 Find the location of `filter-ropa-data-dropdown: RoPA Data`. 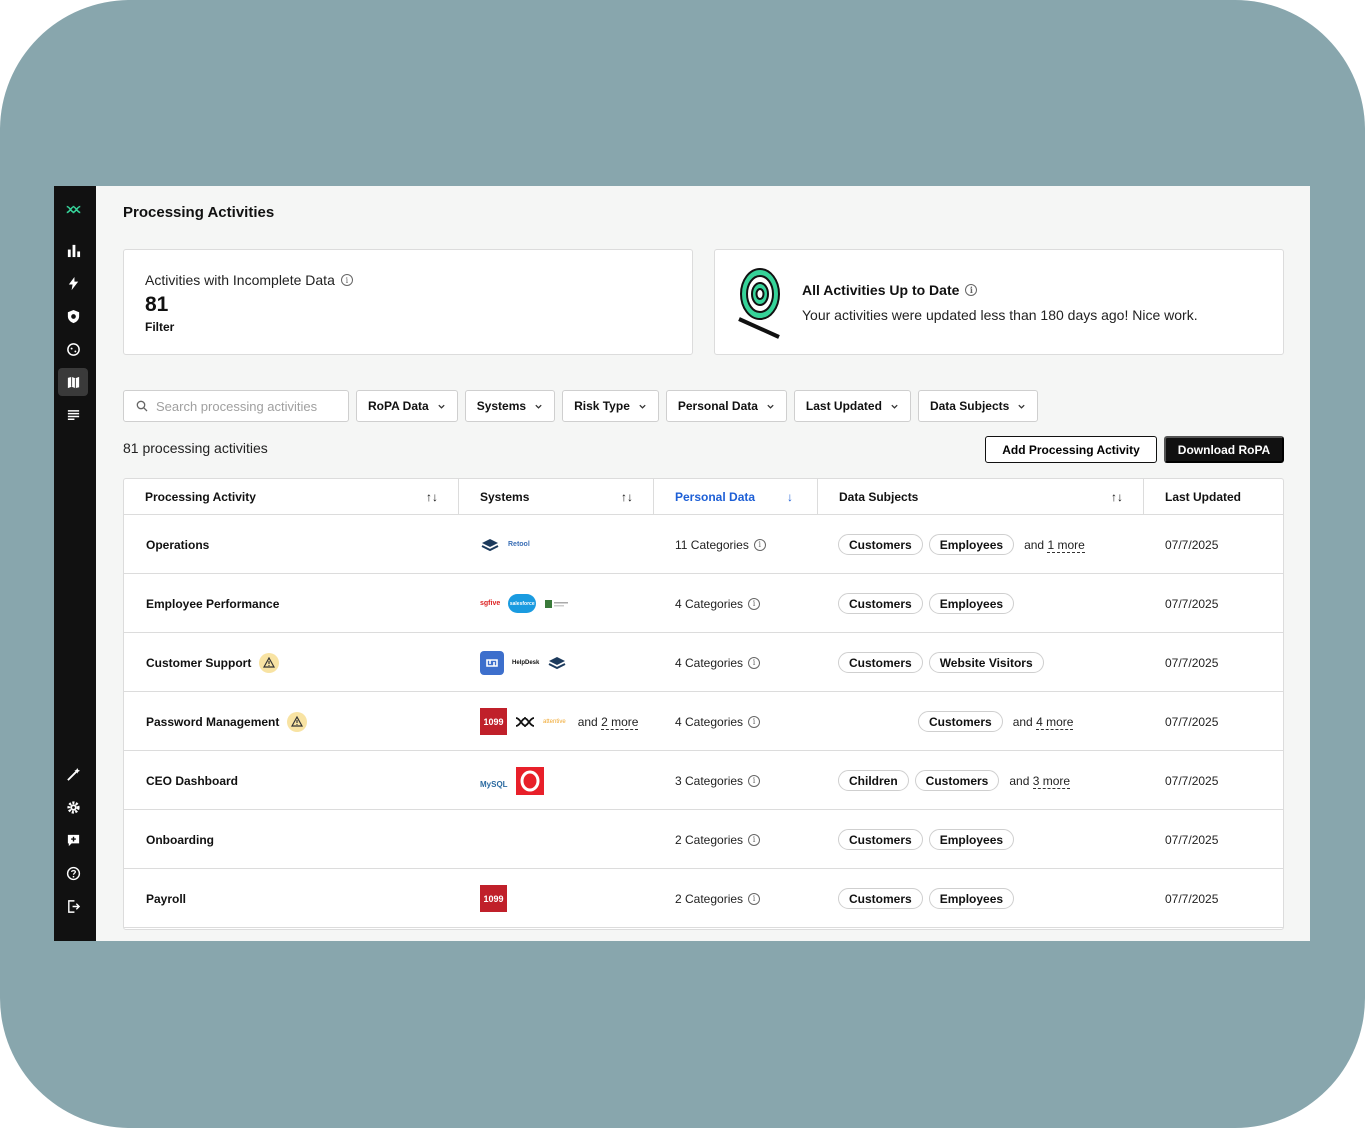

filter-ropa-data-dropdown: RoPA Data is located at coordinates (407, 406).